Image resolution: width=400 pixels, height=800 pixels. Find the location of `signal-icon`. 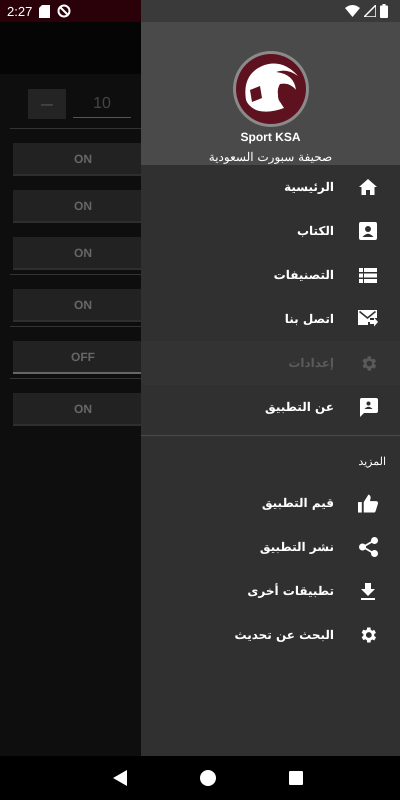

signal-icon is located at coordinates (370, 11).